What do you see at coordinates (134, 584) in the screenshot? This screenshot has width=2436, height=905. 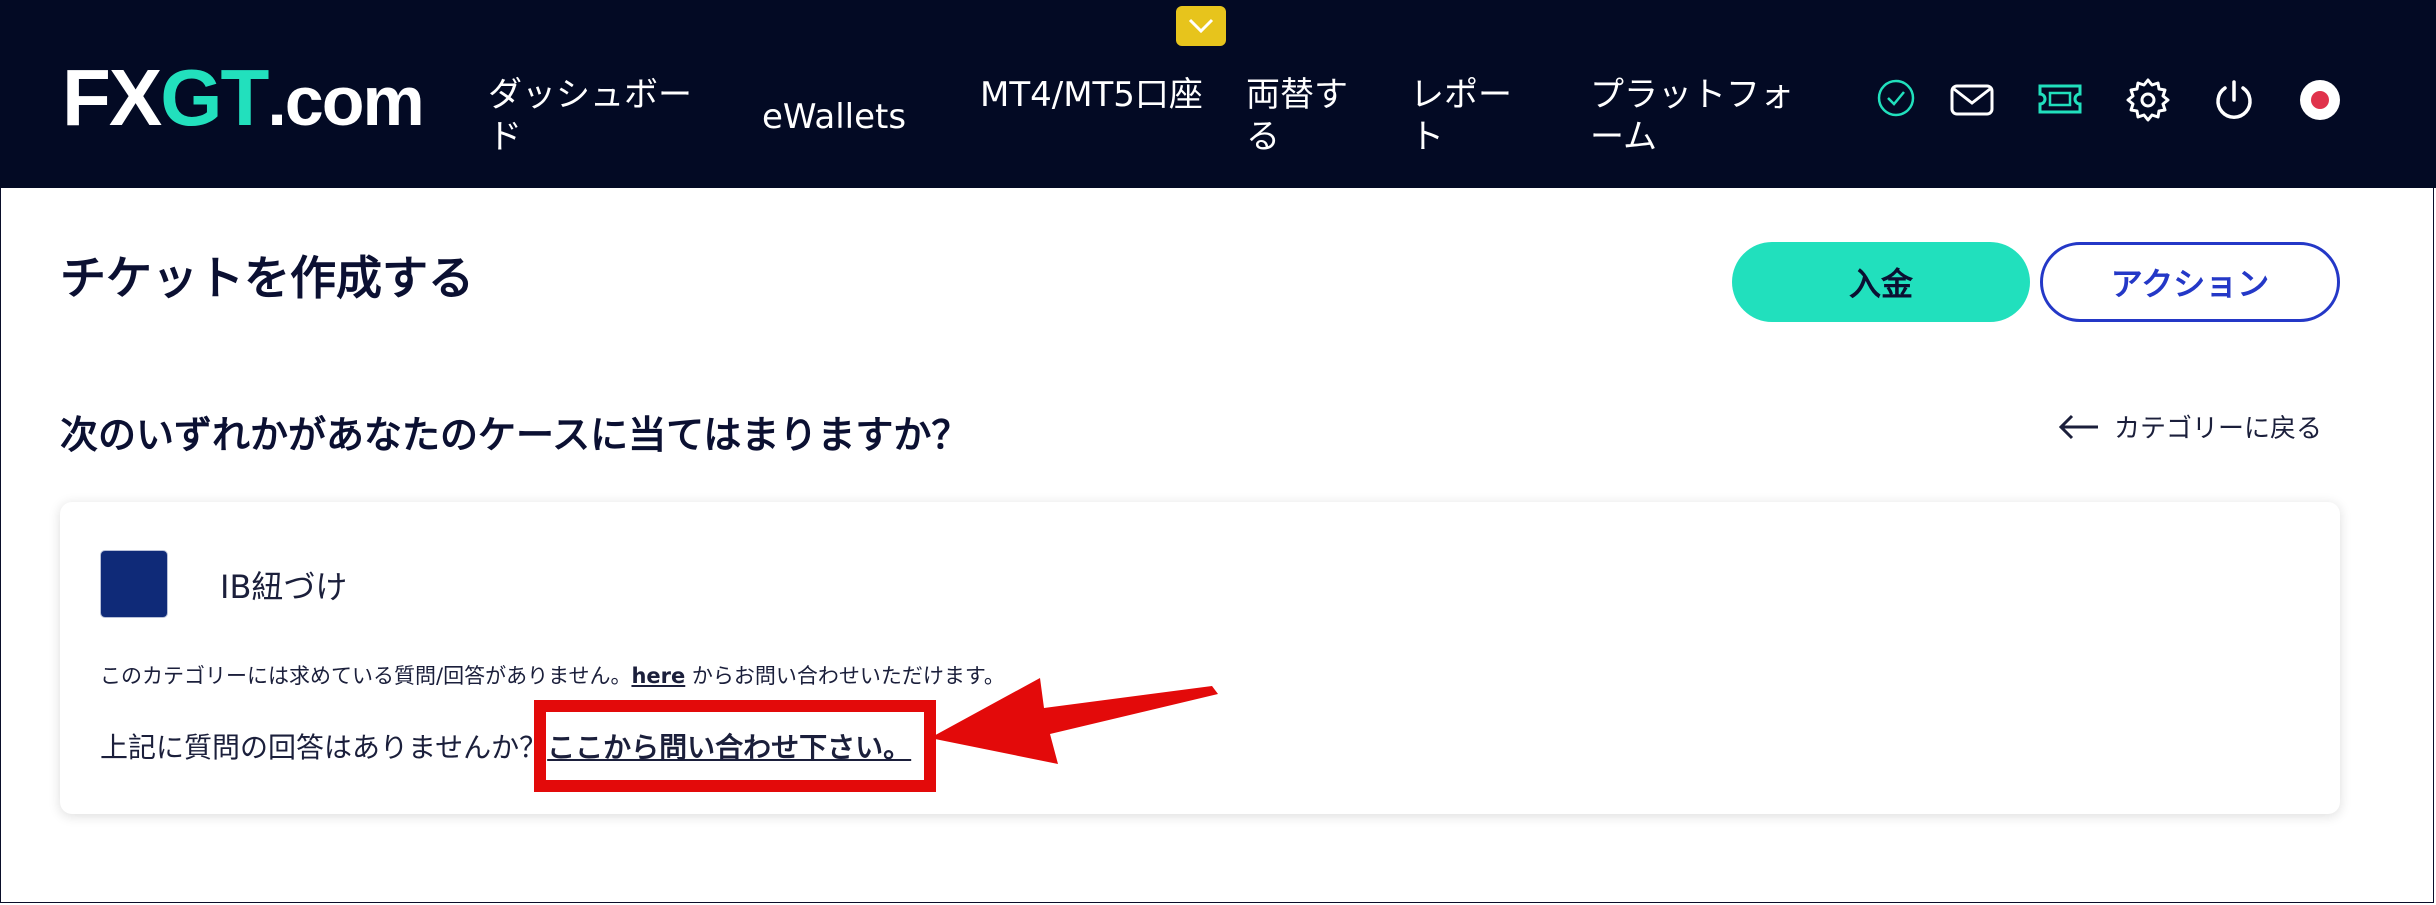 I see `category-color-square` at bounding box center [134, 584].